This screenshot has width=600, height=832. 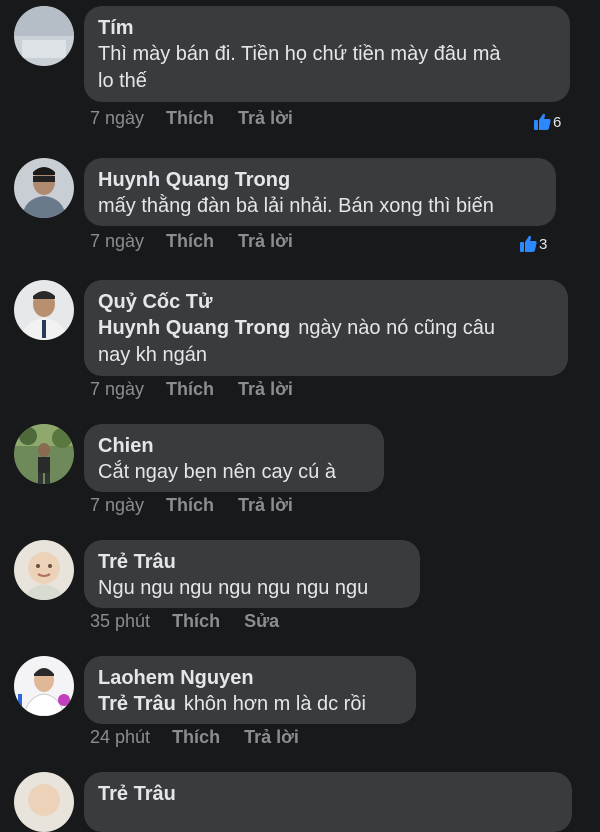 I want to click on comment-text-line: Trẻ Trâu khôn hơn m là dc rồi, so click(x=250, y=704).